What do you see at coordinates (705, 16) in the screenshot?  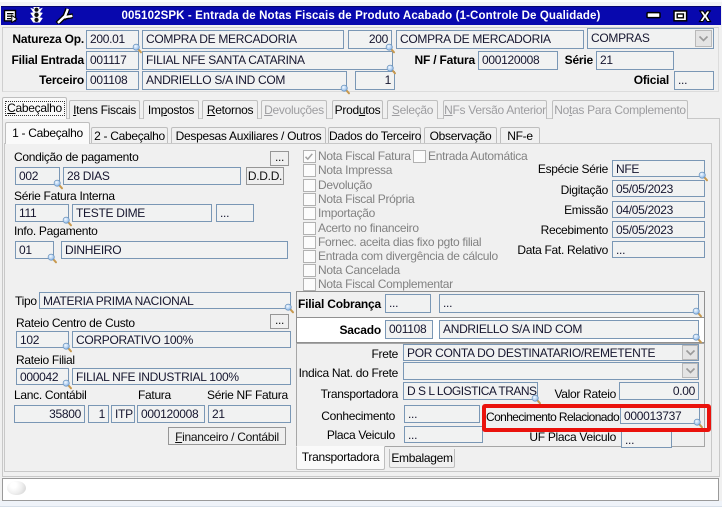 I see `svg-text: X` at bounding box center [705, 16].